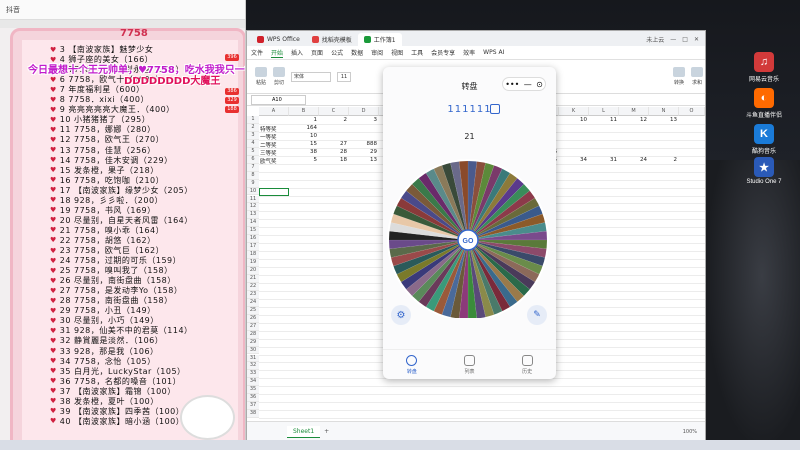 This screenshot has height=450, width=800. I want to click on cell-D4: 888, so click(363, 144).